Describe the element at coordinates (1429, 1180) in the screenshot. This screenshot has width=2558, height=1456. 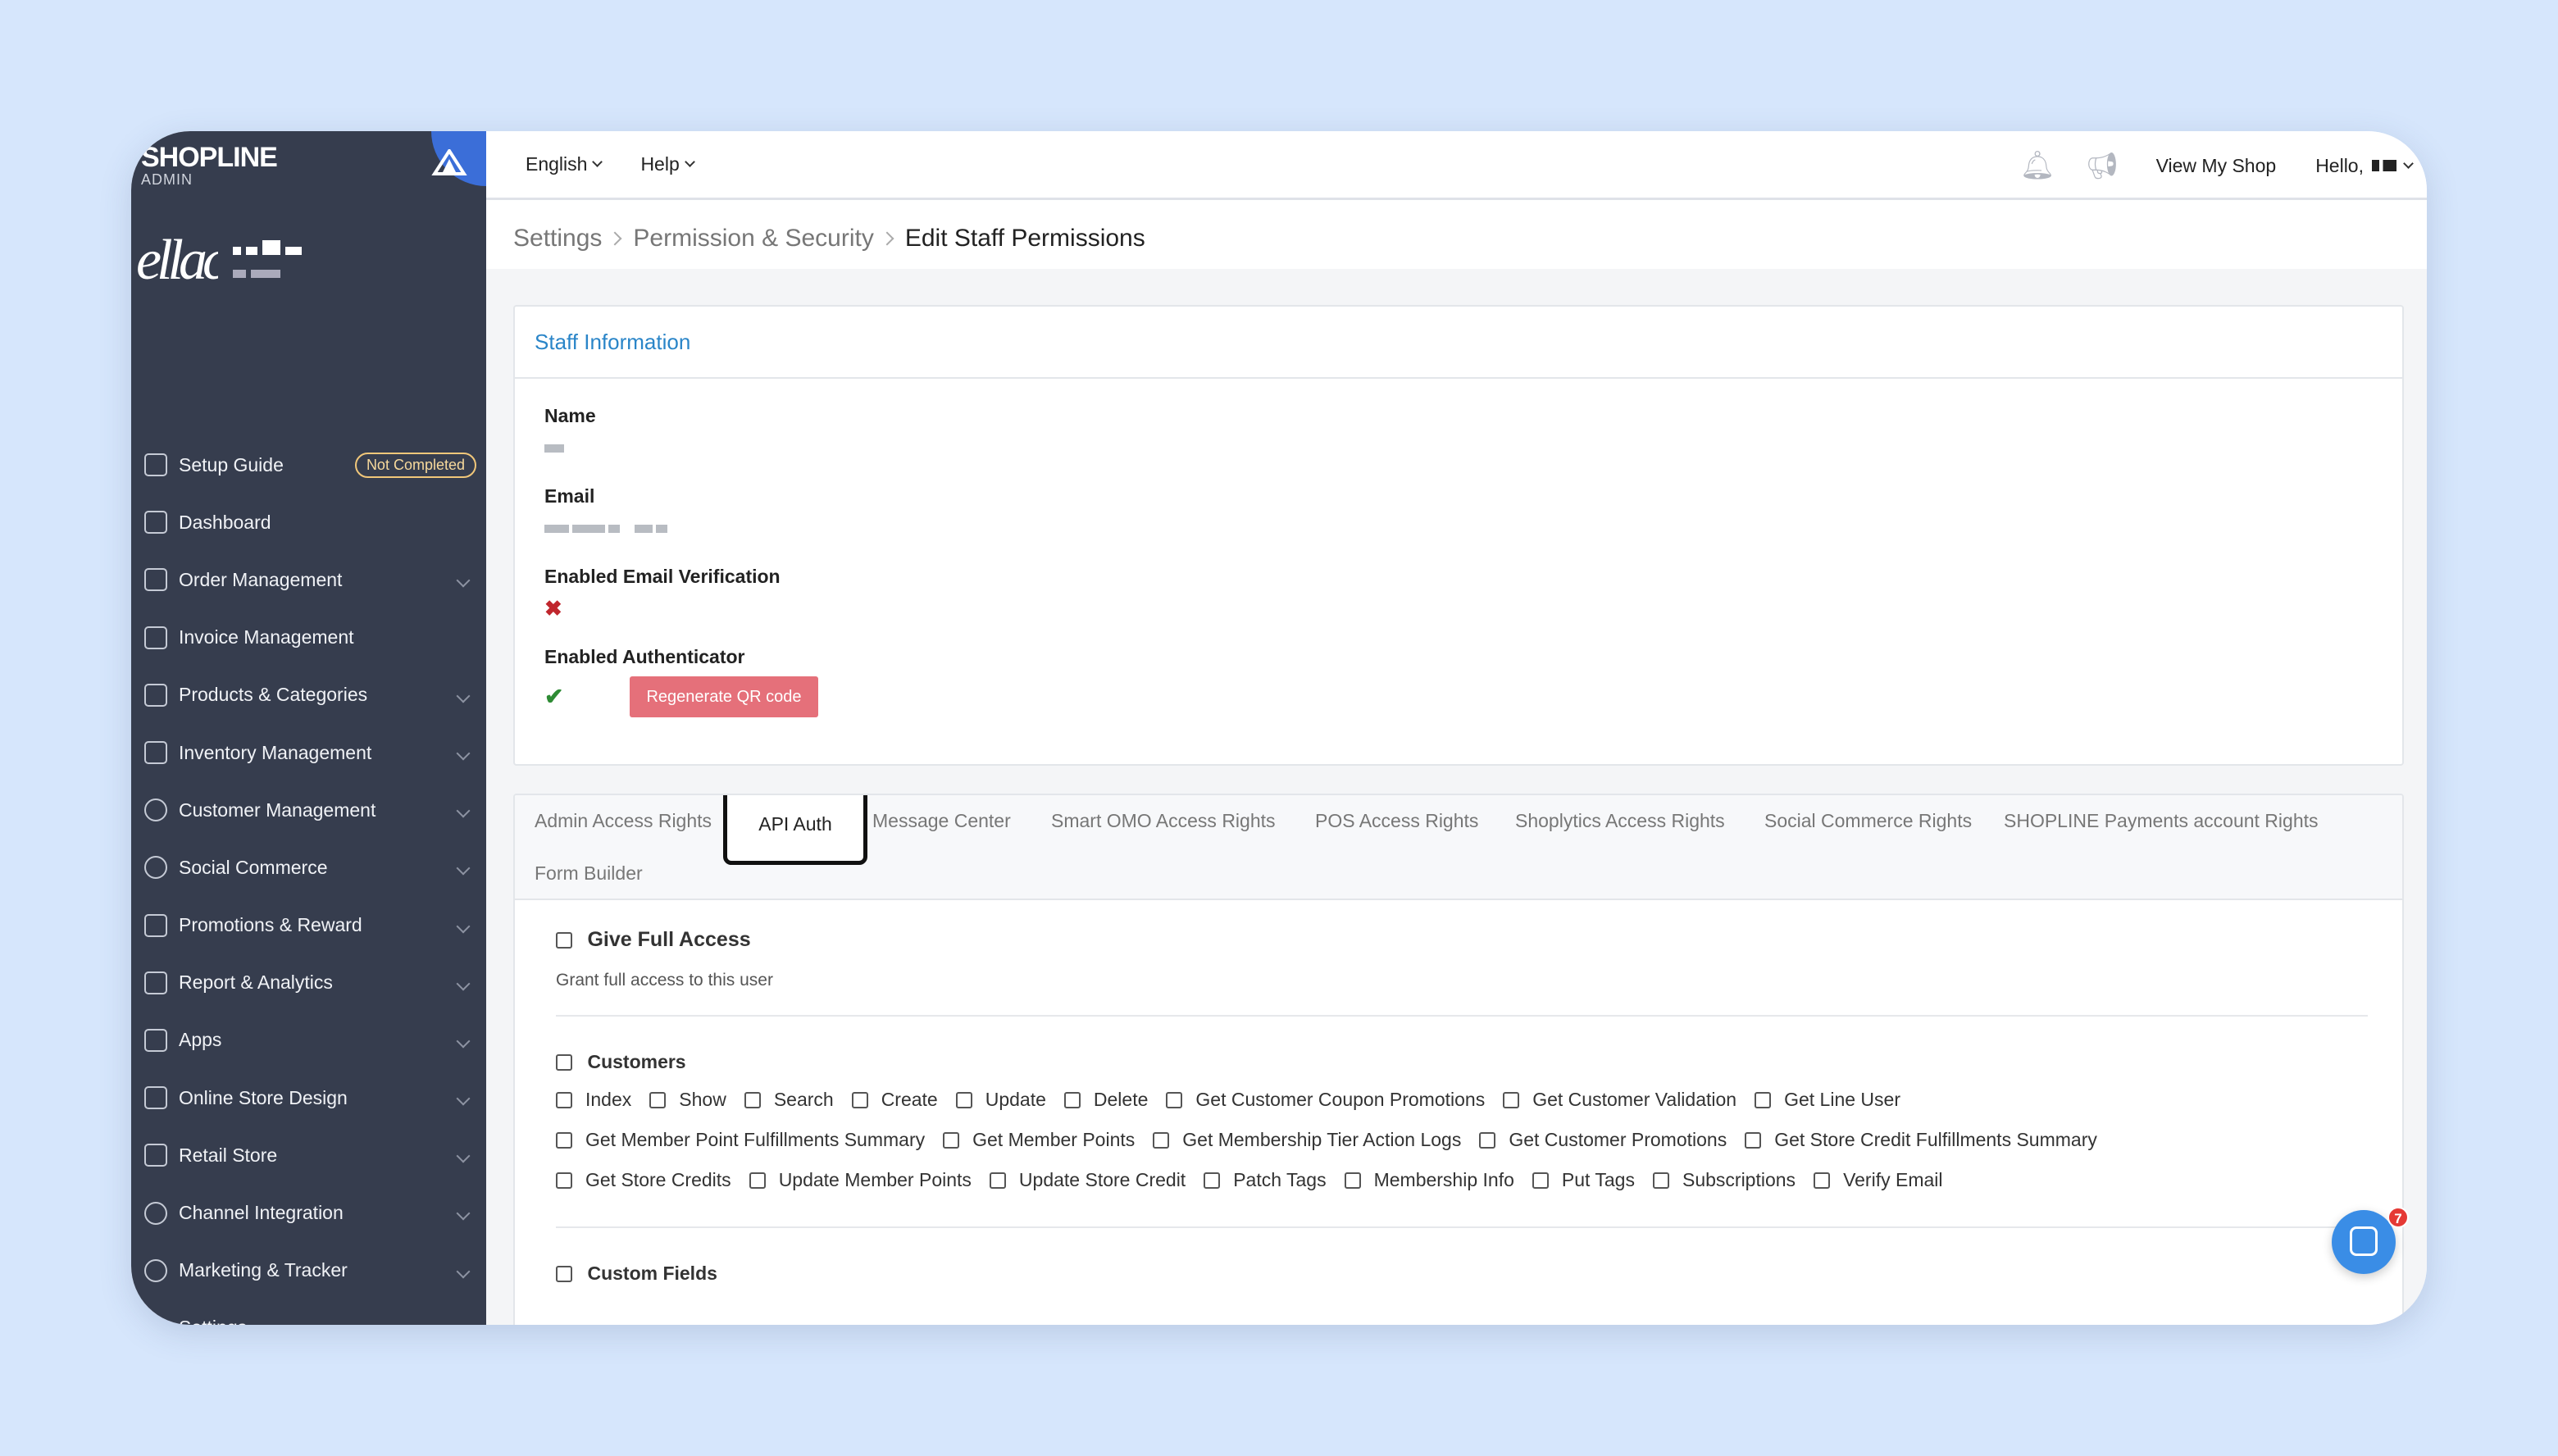
I see `perm-membership-info: Membership Info` at that location.